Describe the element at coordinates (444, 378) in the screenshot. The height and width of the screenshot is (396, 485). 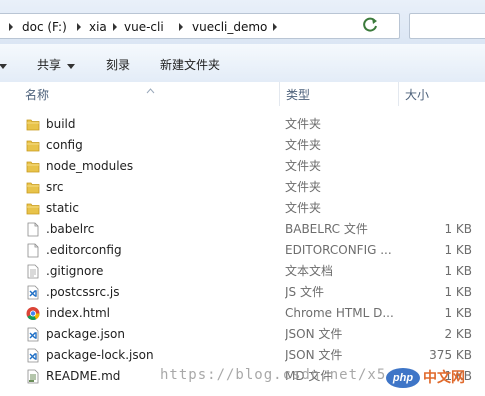
I see `watermark-site-name: 中文网` at that location.